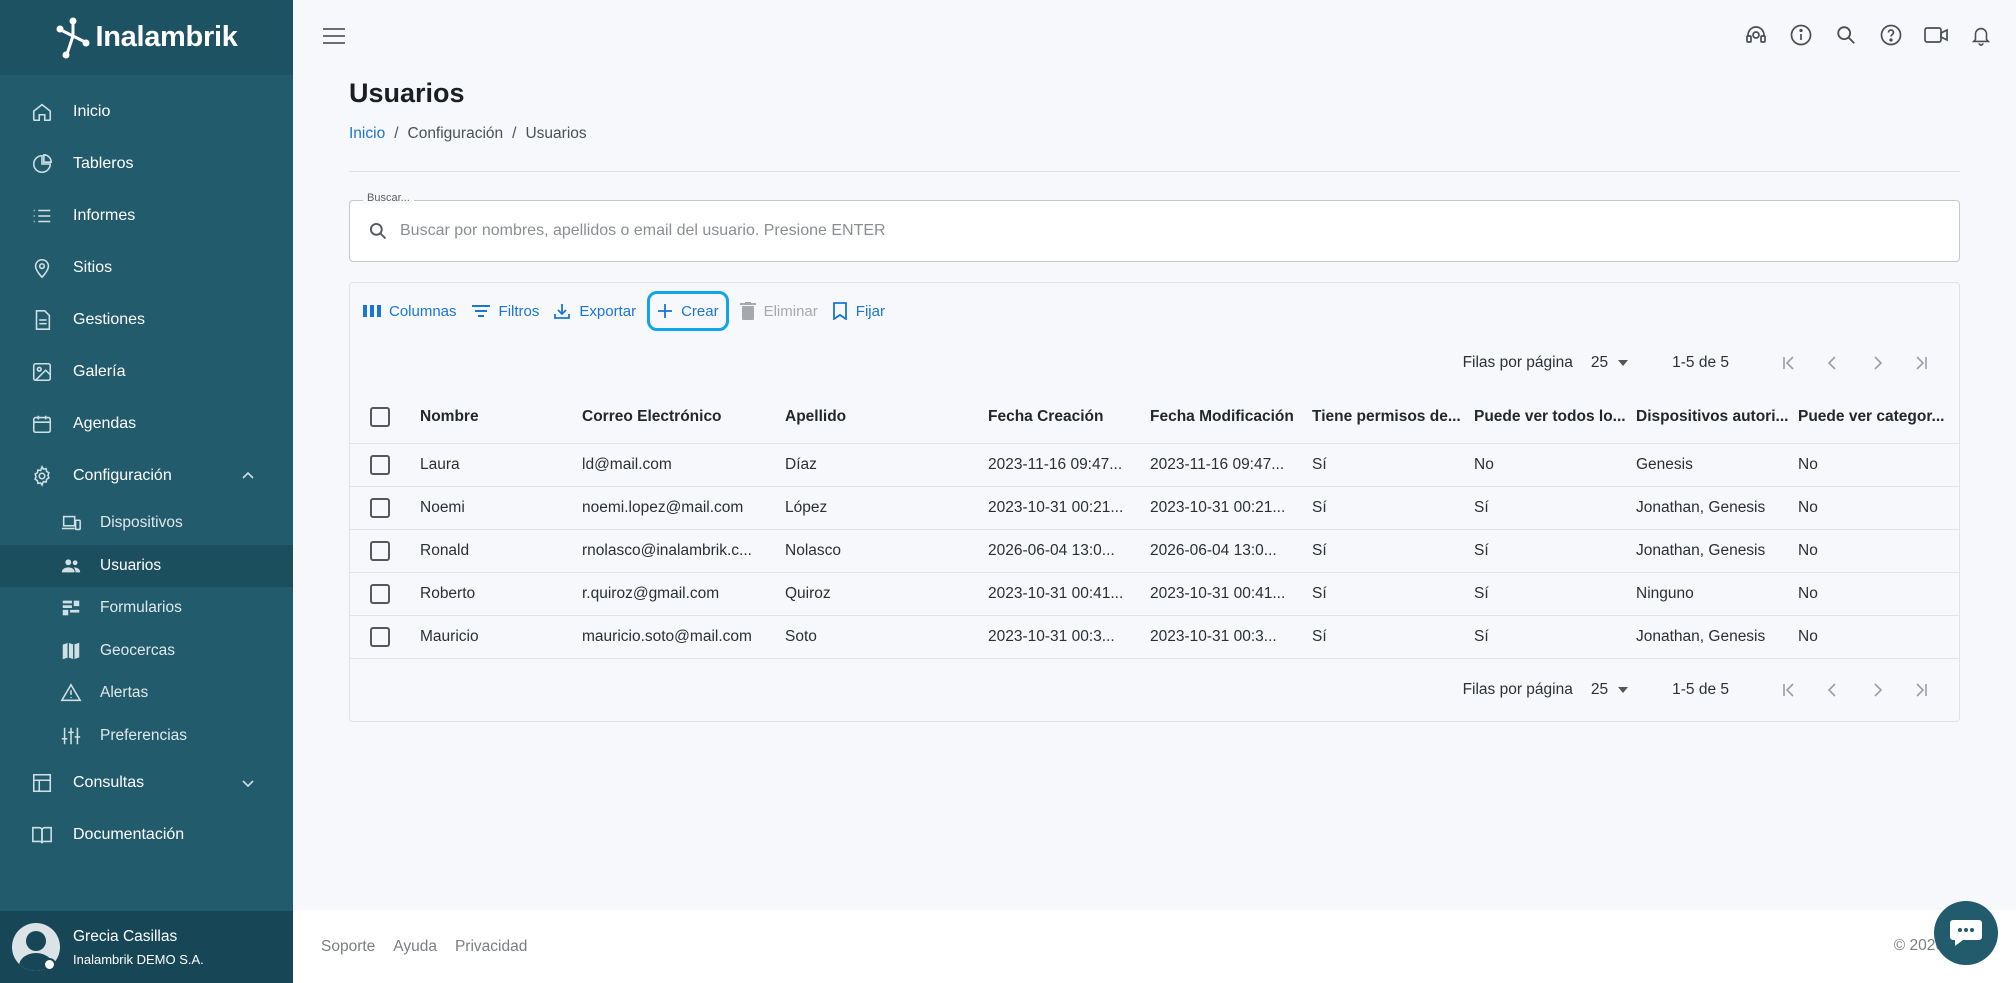 The image size is (2016, 983). What do you see at coordinates (146, 523) in the screenshot?
I see `sidebar-item-dispositivos: Dispositivos` at bounding box center [146, 523].